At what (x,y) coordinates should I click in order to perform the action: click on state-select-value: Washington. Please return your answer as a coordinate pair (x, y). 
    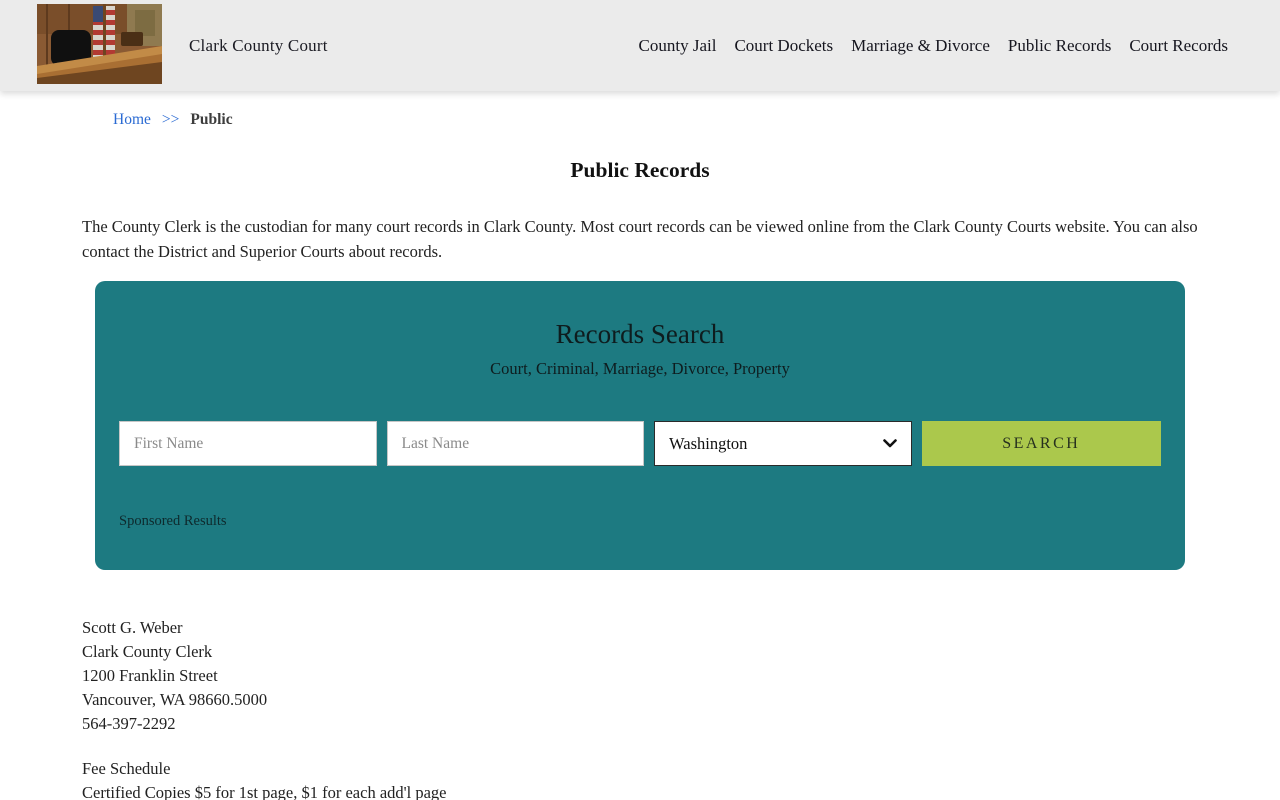
    Looking at the image, I should click on (708, 443).